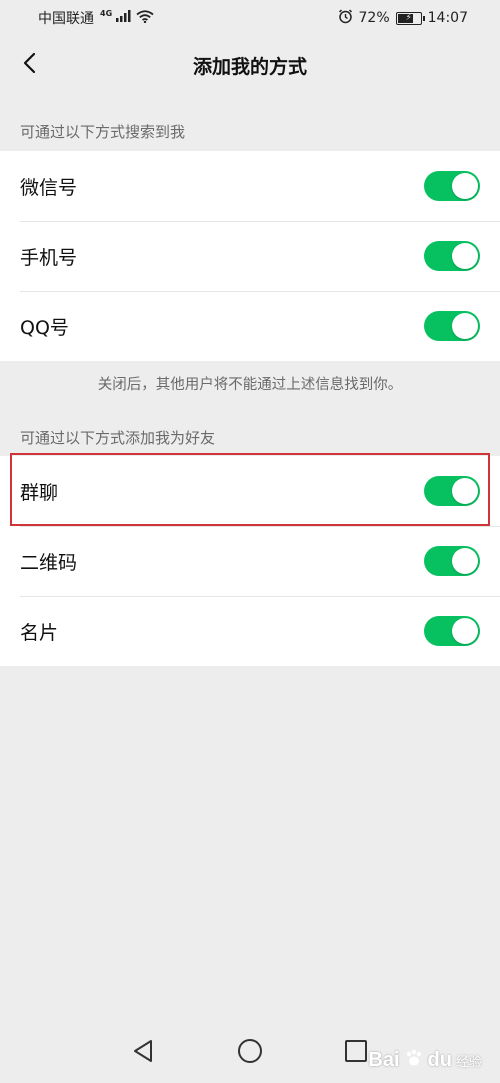 The image size is (500, 1083). I want to click on nav-home-circle-icon, so click(250, 1051).